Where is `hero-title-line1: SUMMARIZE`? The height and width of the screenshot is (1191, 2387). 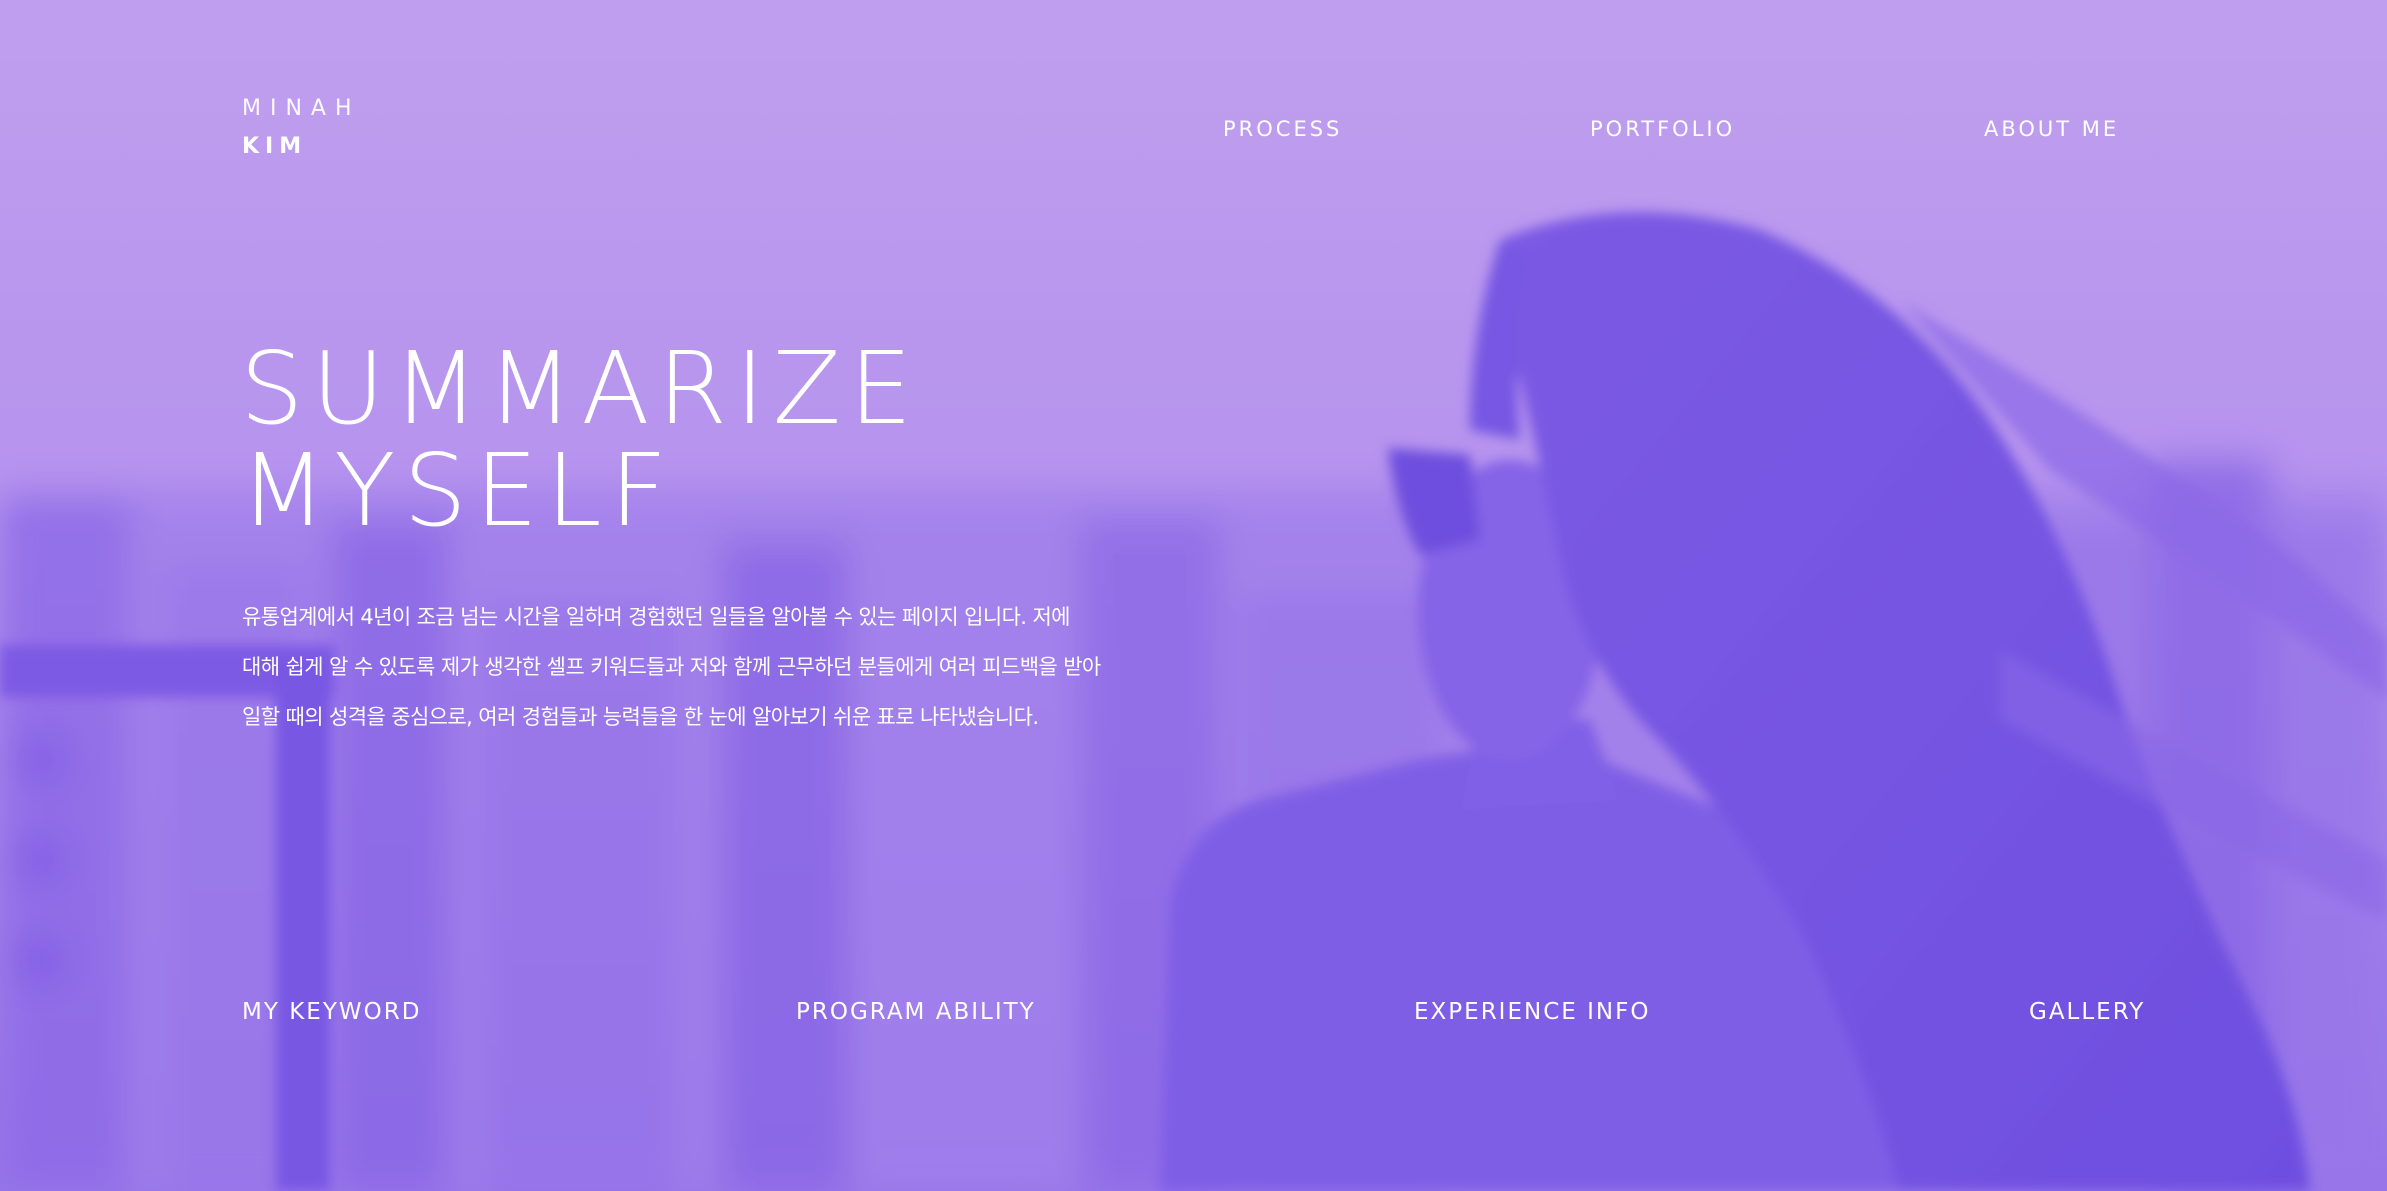
hero-title-line1: SUMMARIZE is located at coordinates (580, 388).